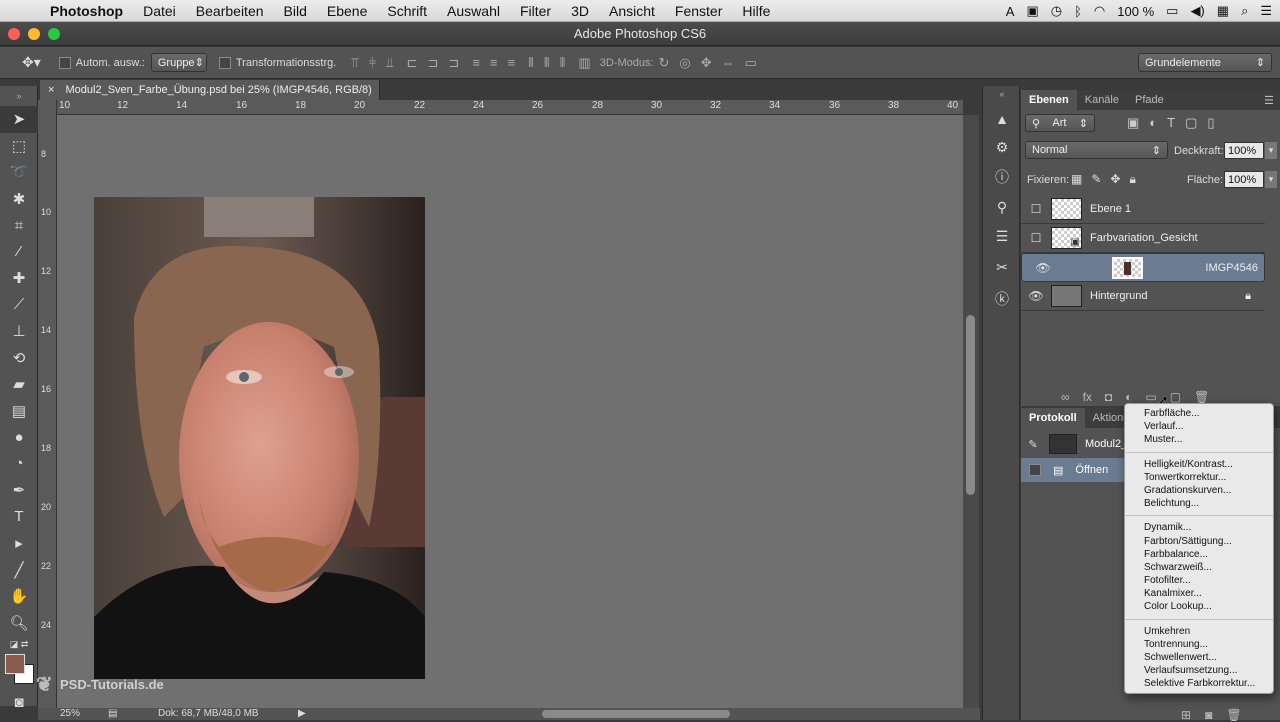 The height and width of the screenshot is (722, 1280). I want to click on collapse-tools-icon: », so click(19, 96).